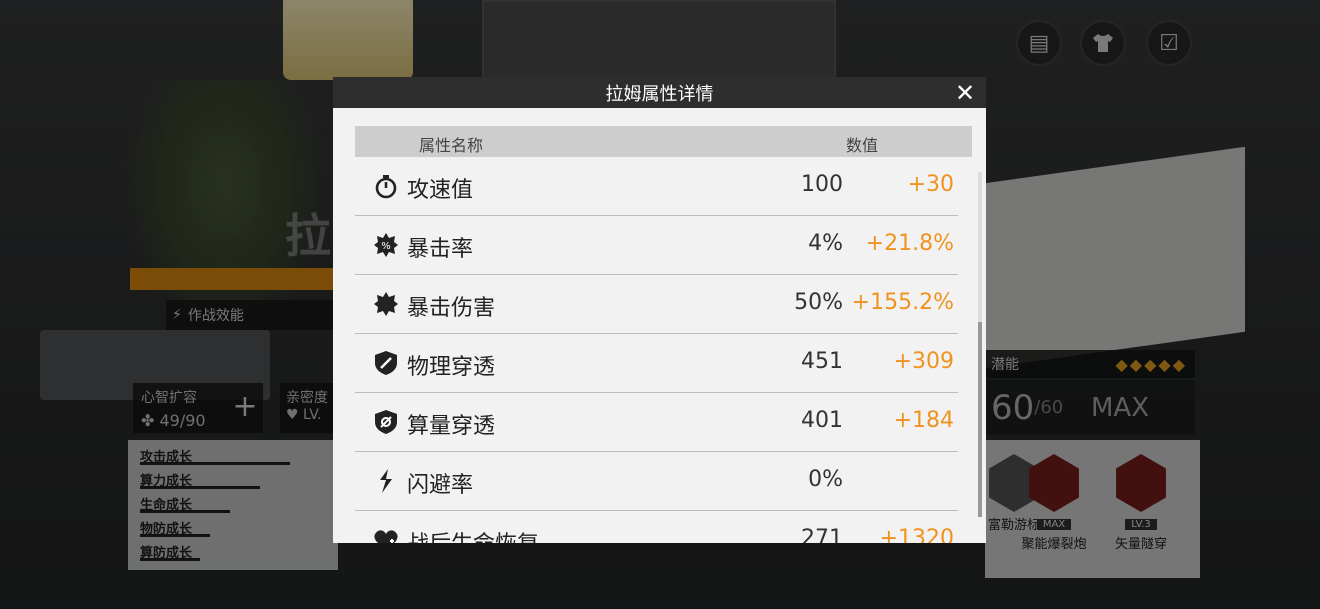  Describe the element at coordinates (656, 527) in the screenshot. I see `attribute-row: 战后生命恢复 271 +1320` at that location.